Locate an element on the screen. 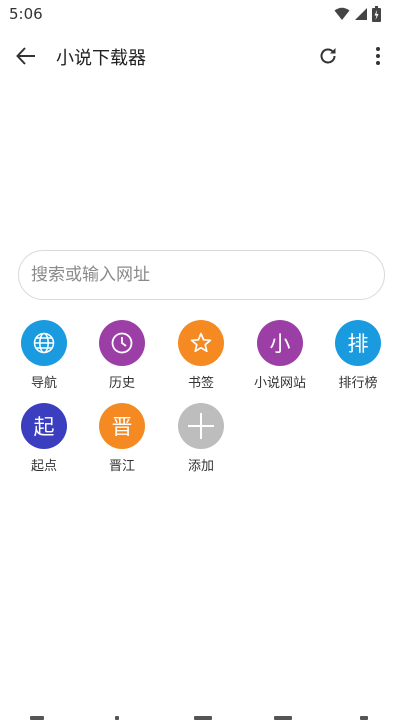 The height and width of the screenshot is (720, 405). shortcut-label: 起点 is located at coordinates (43, 466).